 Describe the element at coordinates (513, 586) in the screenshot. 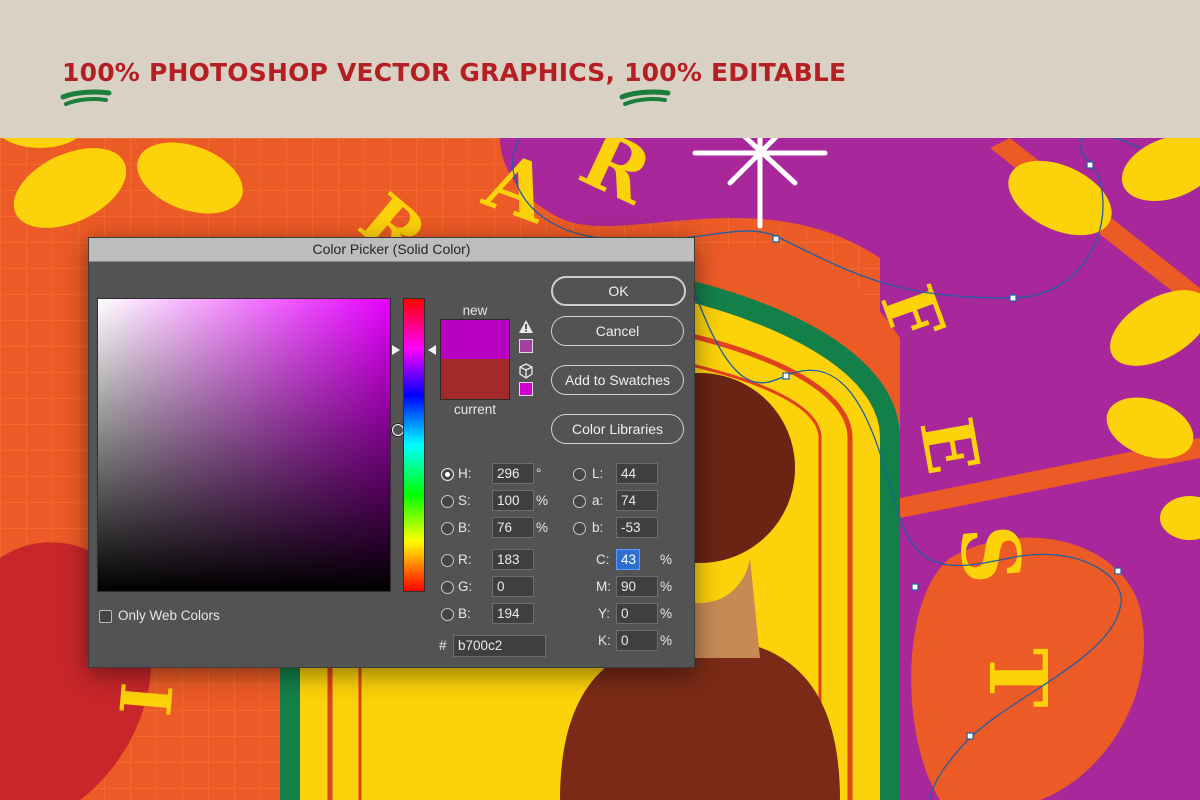

I see `green-field: 0` at that location.